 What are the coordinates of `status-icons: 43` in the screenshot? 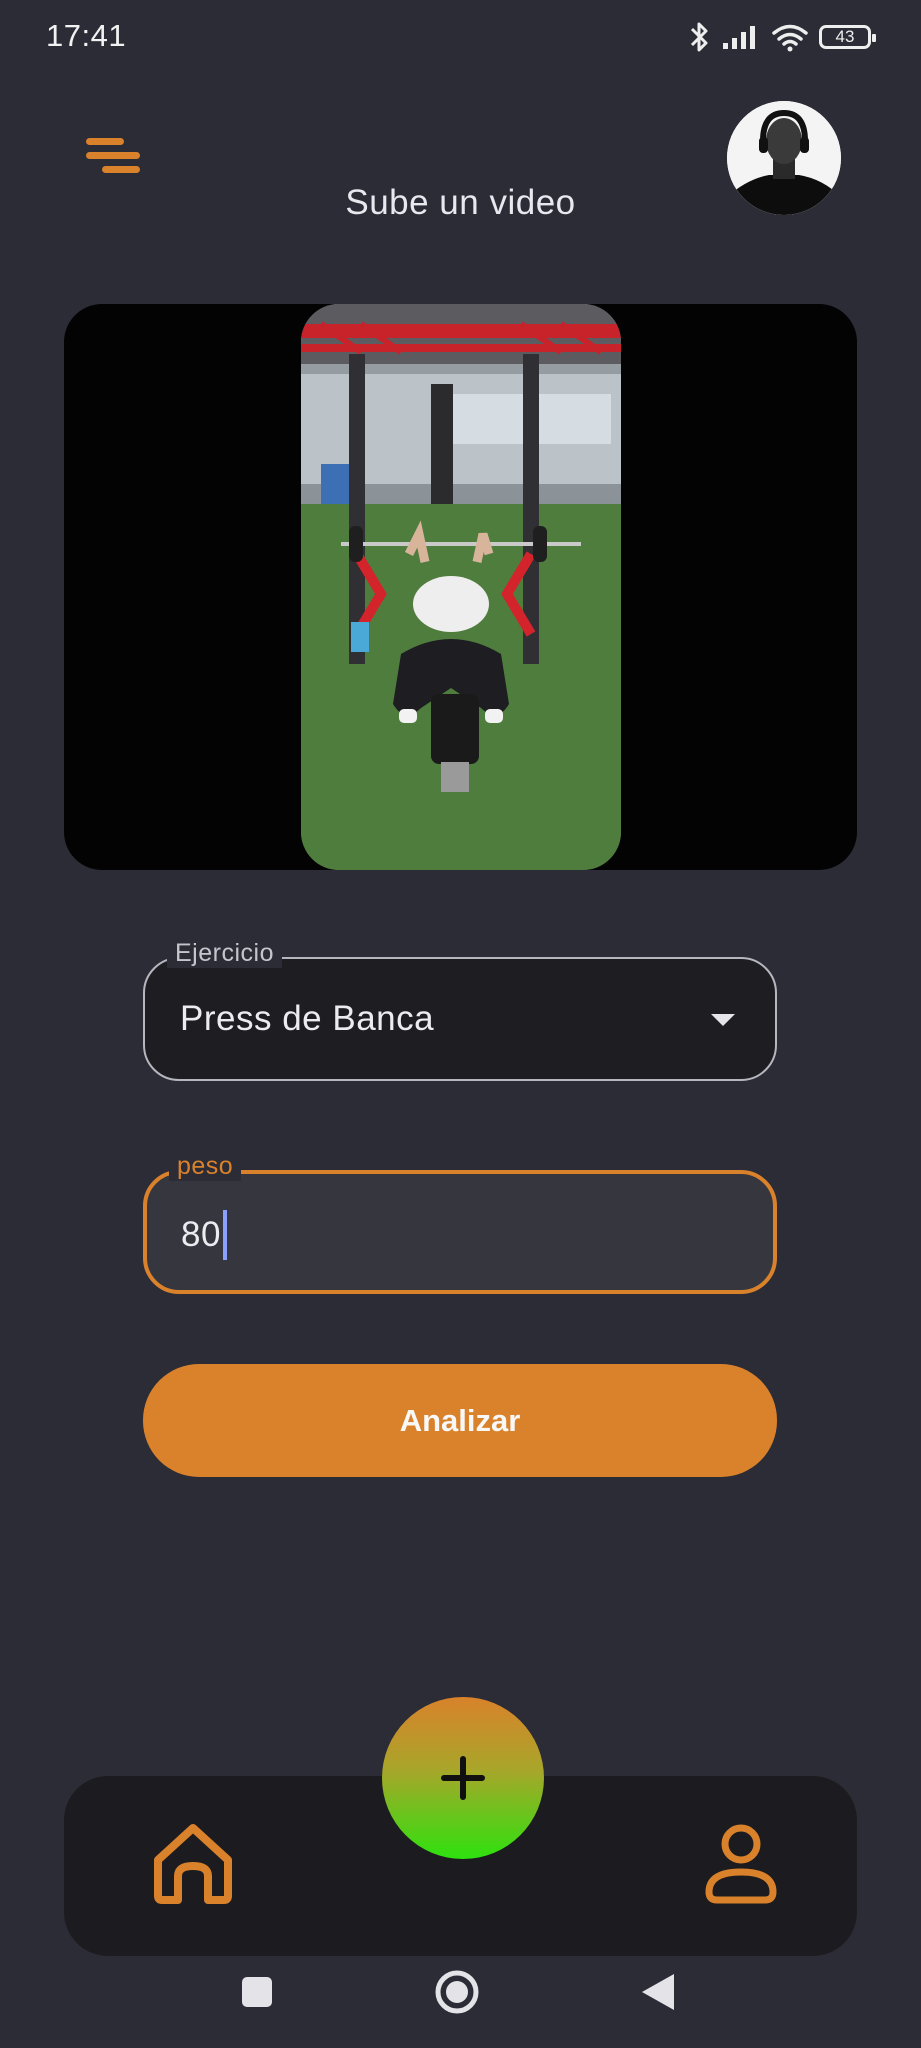 It's located at (782, 37).